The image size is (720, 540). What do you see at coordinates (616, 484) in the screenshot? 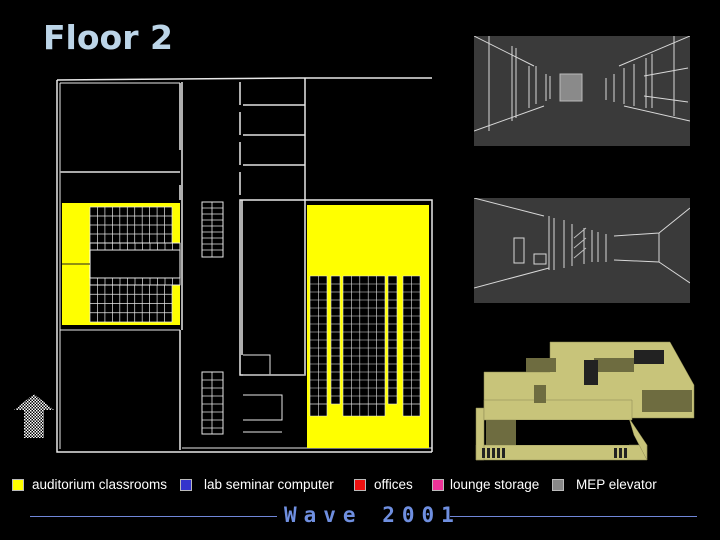
I see `legend-label: MEP elevator` at bounding box center [616, 484].